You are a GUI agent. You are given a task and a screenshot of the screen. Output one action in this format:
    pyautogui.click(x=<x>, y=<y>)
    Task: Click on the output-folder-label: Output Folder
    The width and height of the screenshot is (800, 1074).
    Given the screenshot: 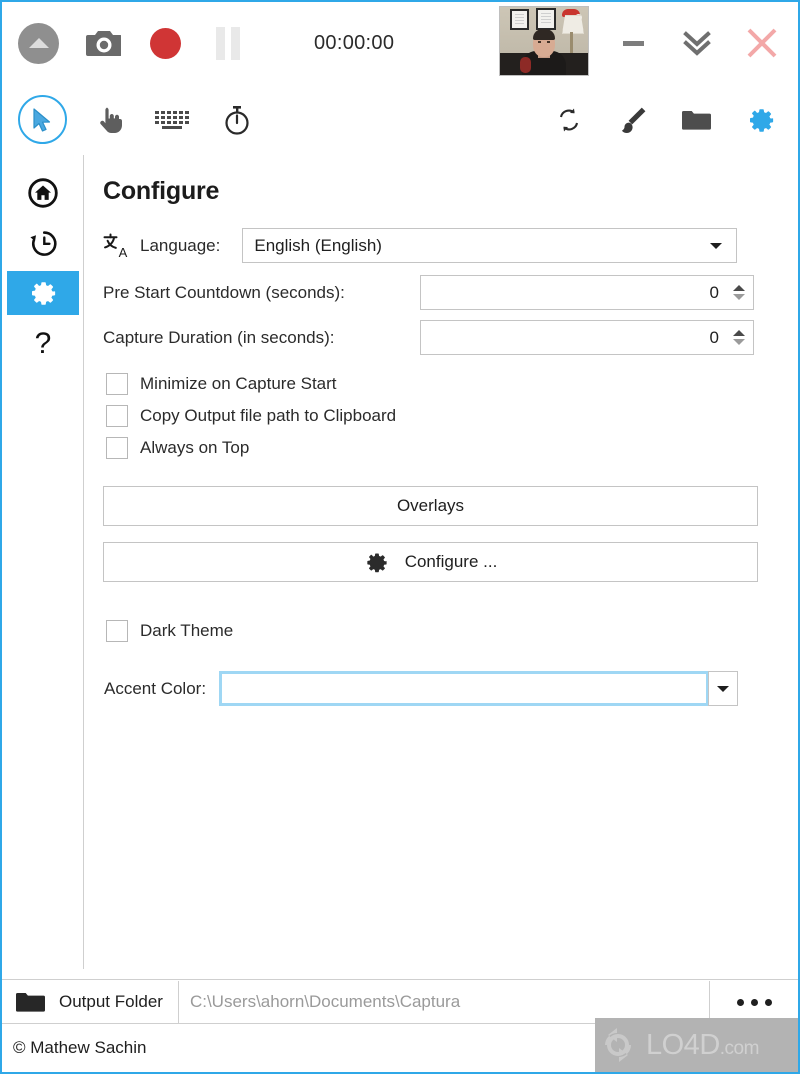 What is the action you would take?
    pyautogui.click(x=111, y=1001)
    